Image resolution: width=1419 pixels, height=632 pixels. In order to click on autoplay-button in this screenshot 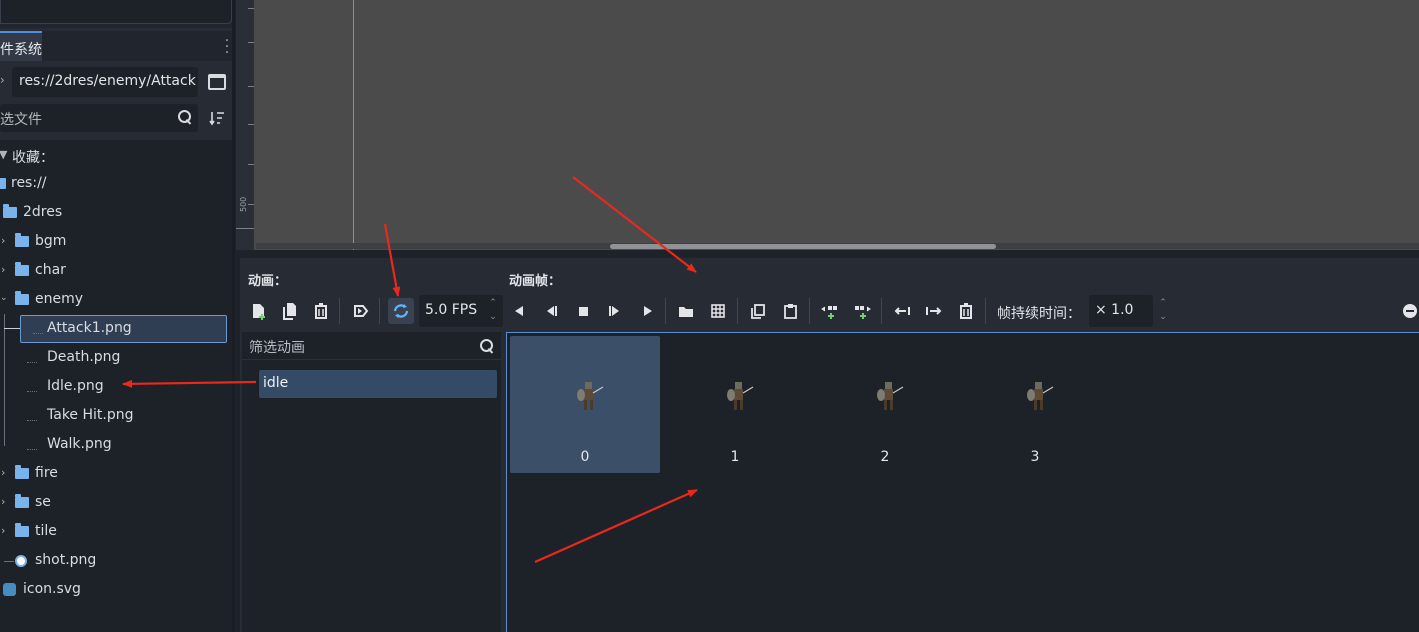, I will do `click(361, 311)`.